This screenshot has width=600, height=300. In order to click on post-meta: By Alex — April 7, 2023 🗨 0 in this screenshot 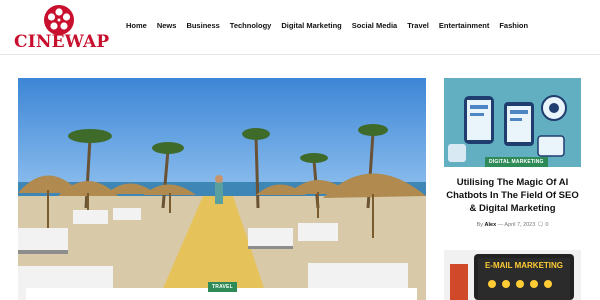, I will do `click(512, 225)`.